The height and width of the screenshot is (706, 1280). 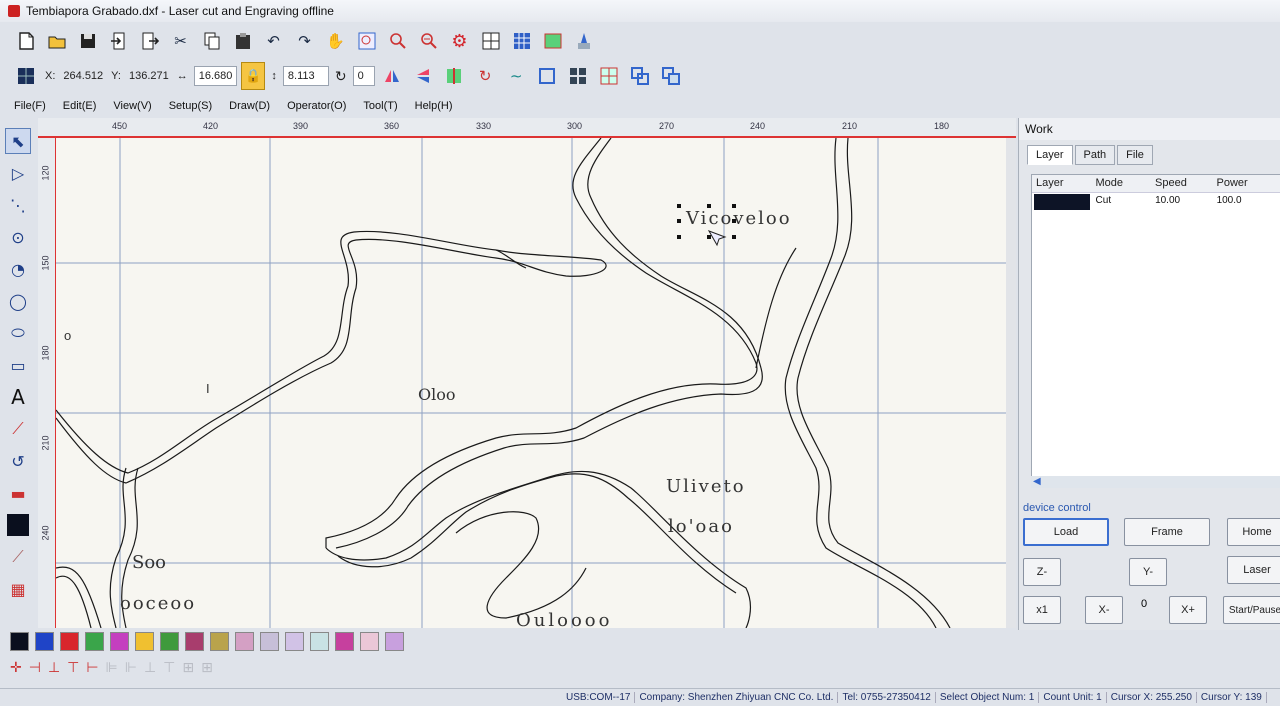 What do you see at coordinates (640, 76) in the screenshot?
I see `group-icon` at bounding box center [640, 76].